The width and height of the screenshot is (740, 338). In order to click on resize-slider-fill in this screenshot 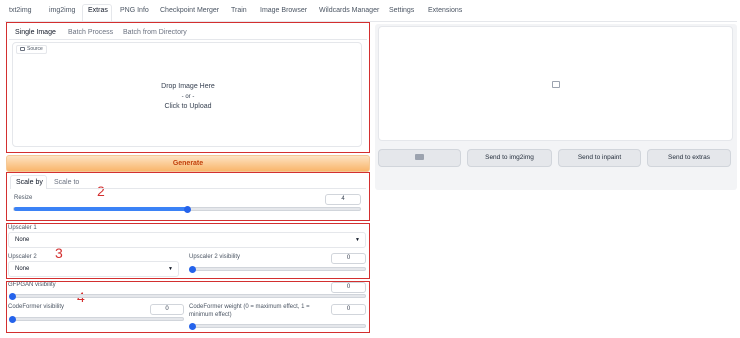, I will do `click(100, 209)`.